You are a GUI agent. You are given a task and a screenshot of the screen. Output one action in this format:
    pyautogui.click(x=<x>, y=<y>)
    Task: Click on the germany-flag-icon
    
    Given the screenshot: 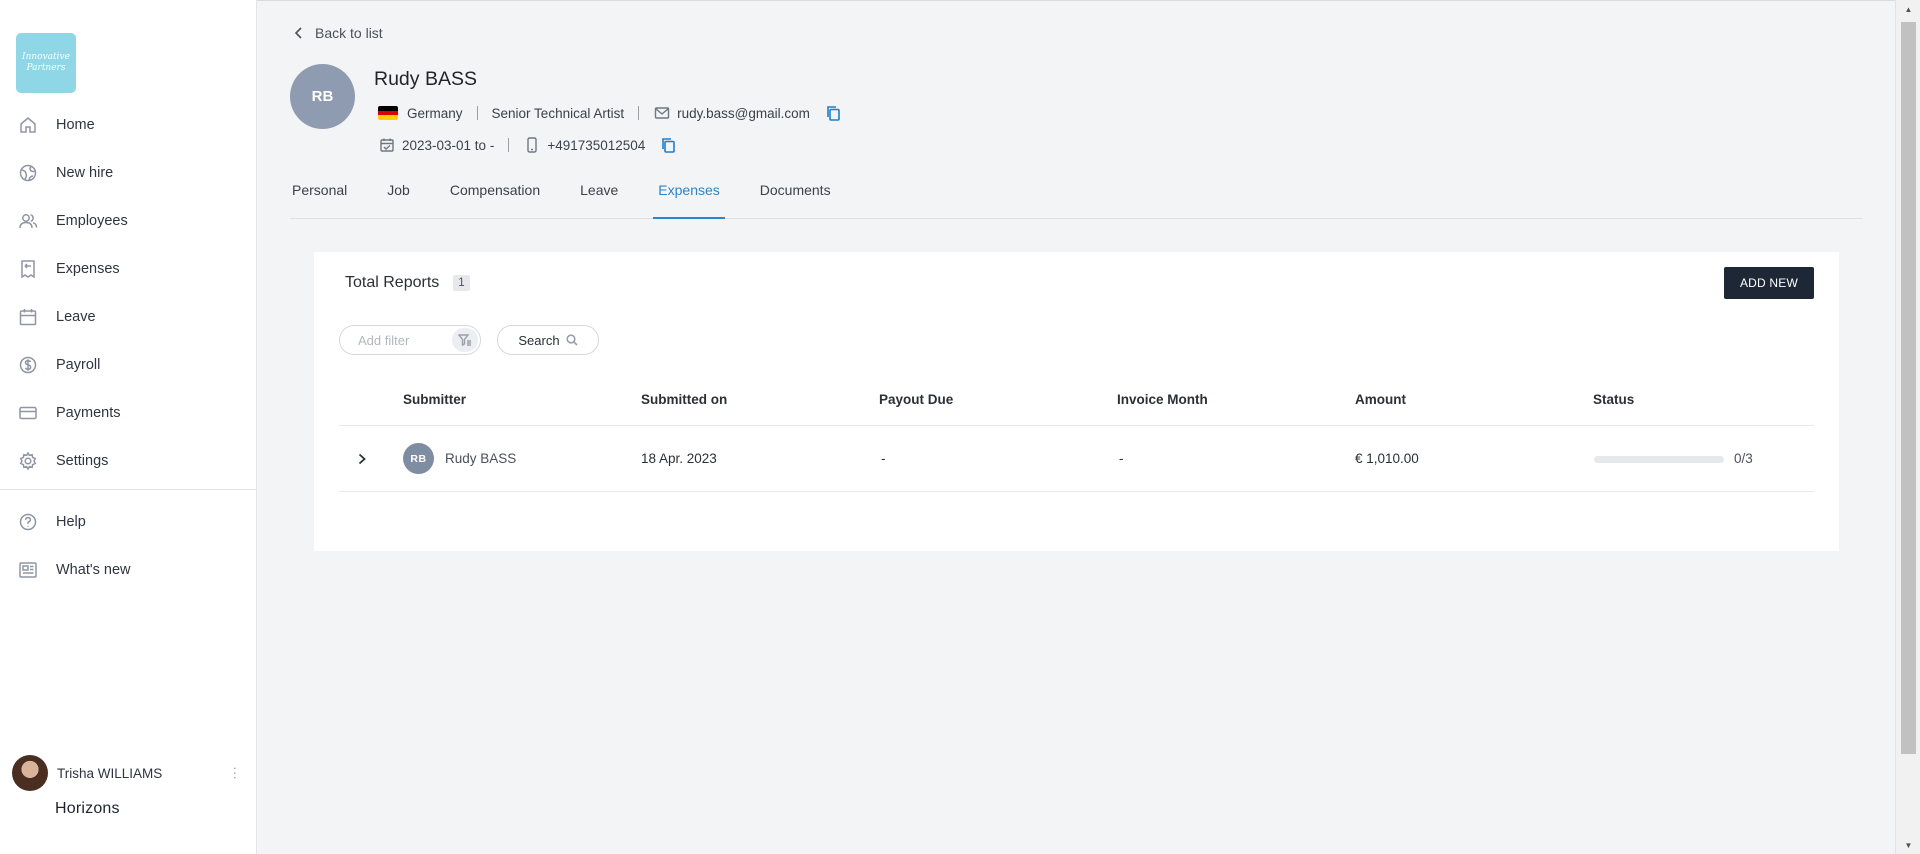 What is the action you would take?
    pyautogui.click(x=388, y=113)
    